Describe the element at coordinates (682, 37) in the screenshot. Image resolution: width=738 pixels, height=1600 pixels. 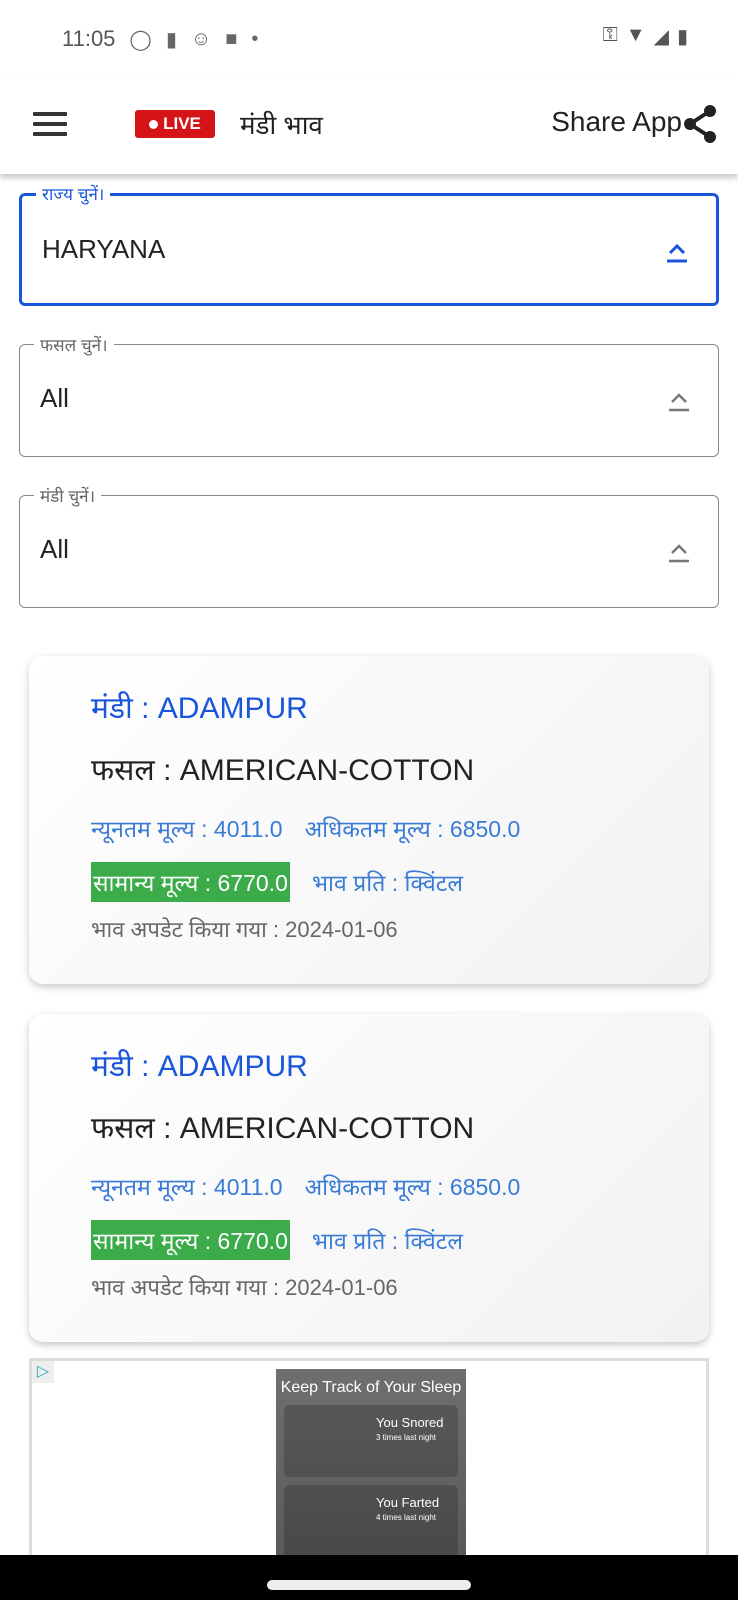
I see `battery-charging-icon: ▮` at that location.